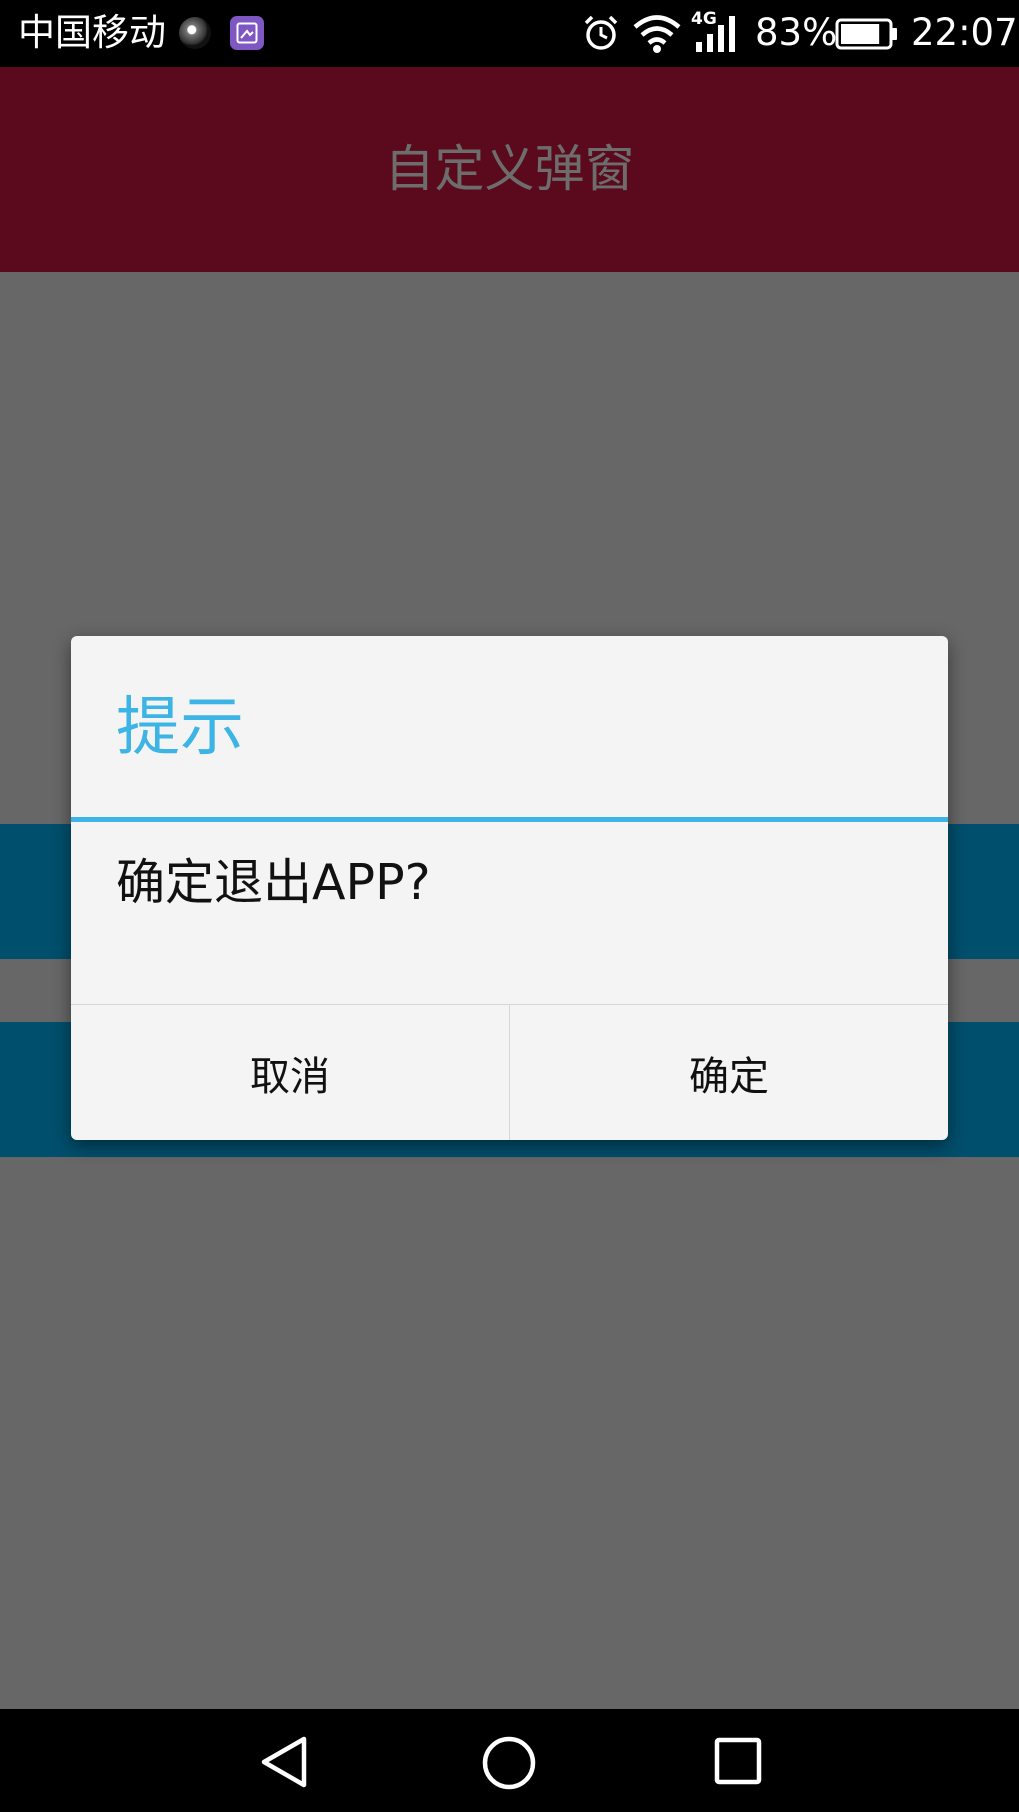 The height and width of the screenshot is (1812, 1019). What do you see at coordinates (964, 32) in the screenshot?
I see `clock: 22:07` at bounding box center [964, 32].